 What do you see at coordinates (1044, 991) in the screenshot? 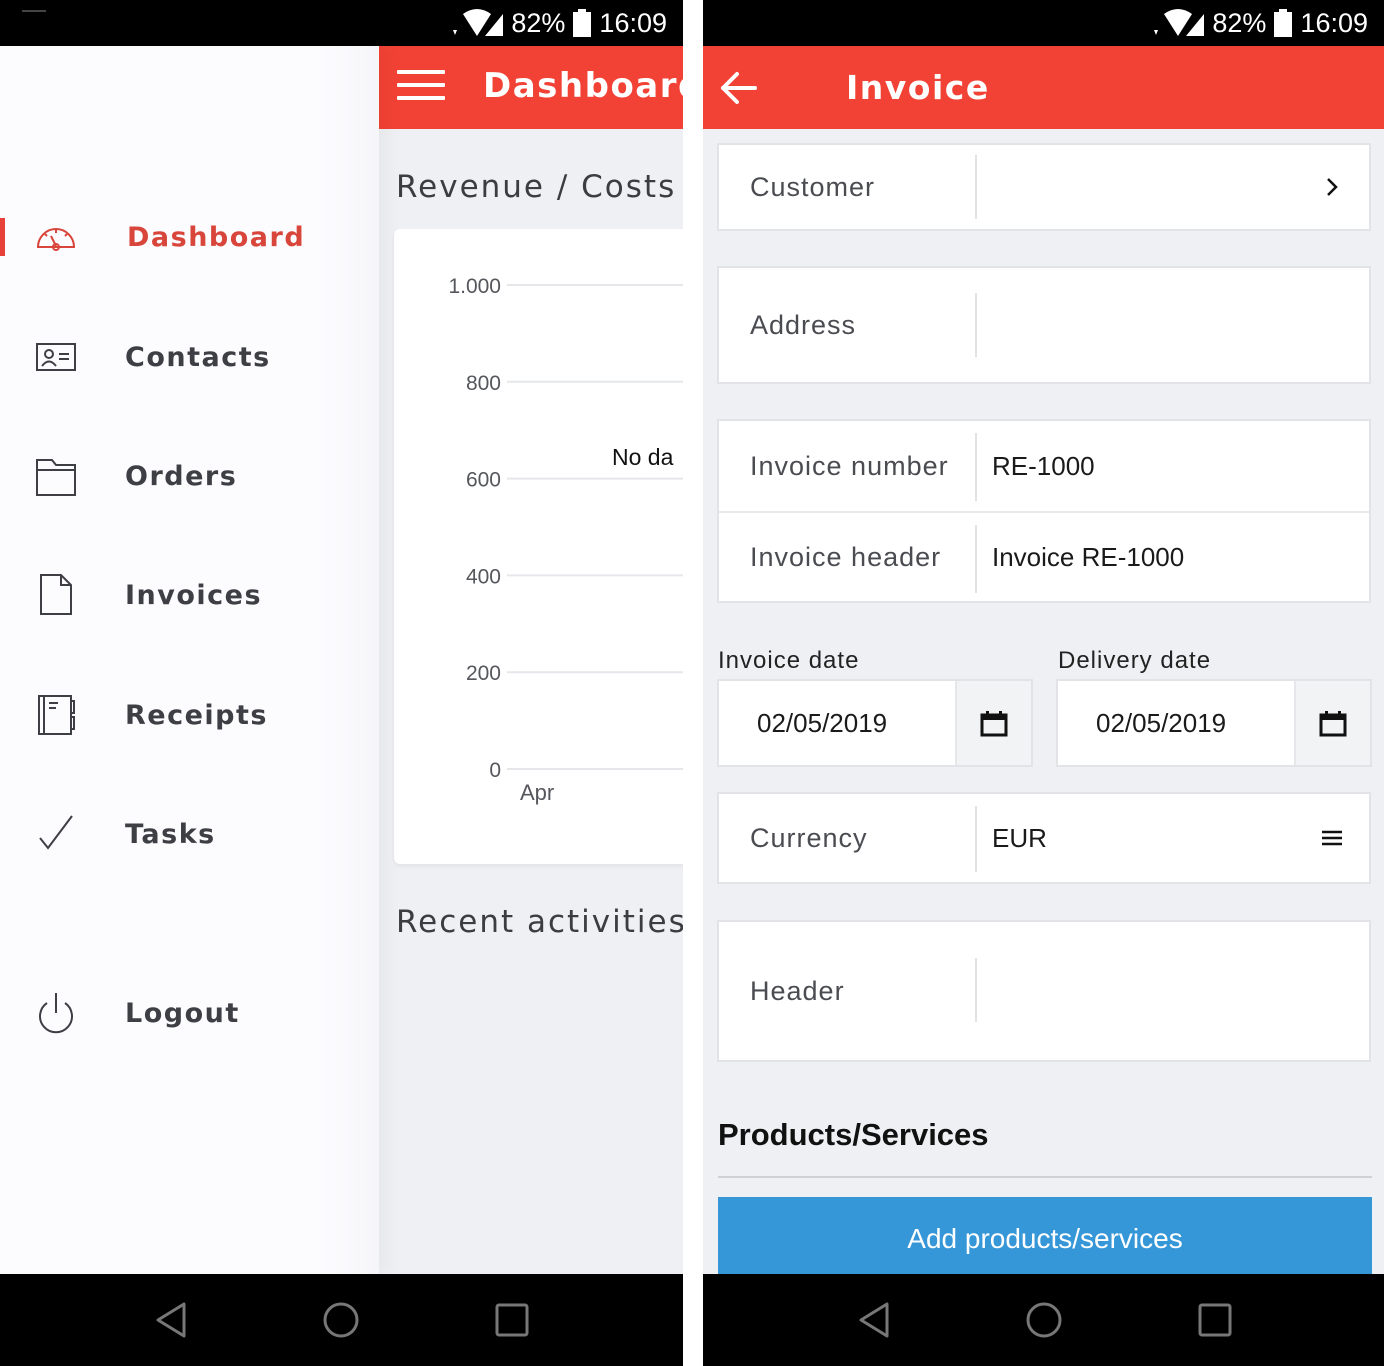
I see `header-field: Header` at bounding box center [1044, 991].